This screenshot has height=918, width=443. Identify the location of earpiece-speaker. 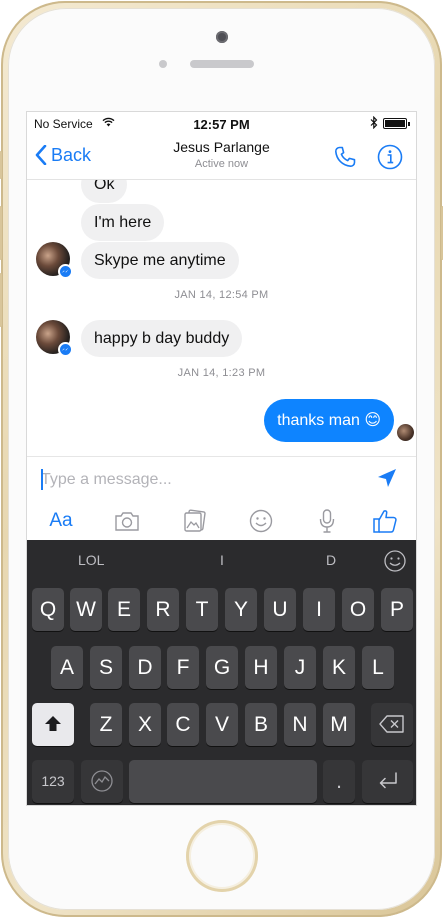
(222, 64).